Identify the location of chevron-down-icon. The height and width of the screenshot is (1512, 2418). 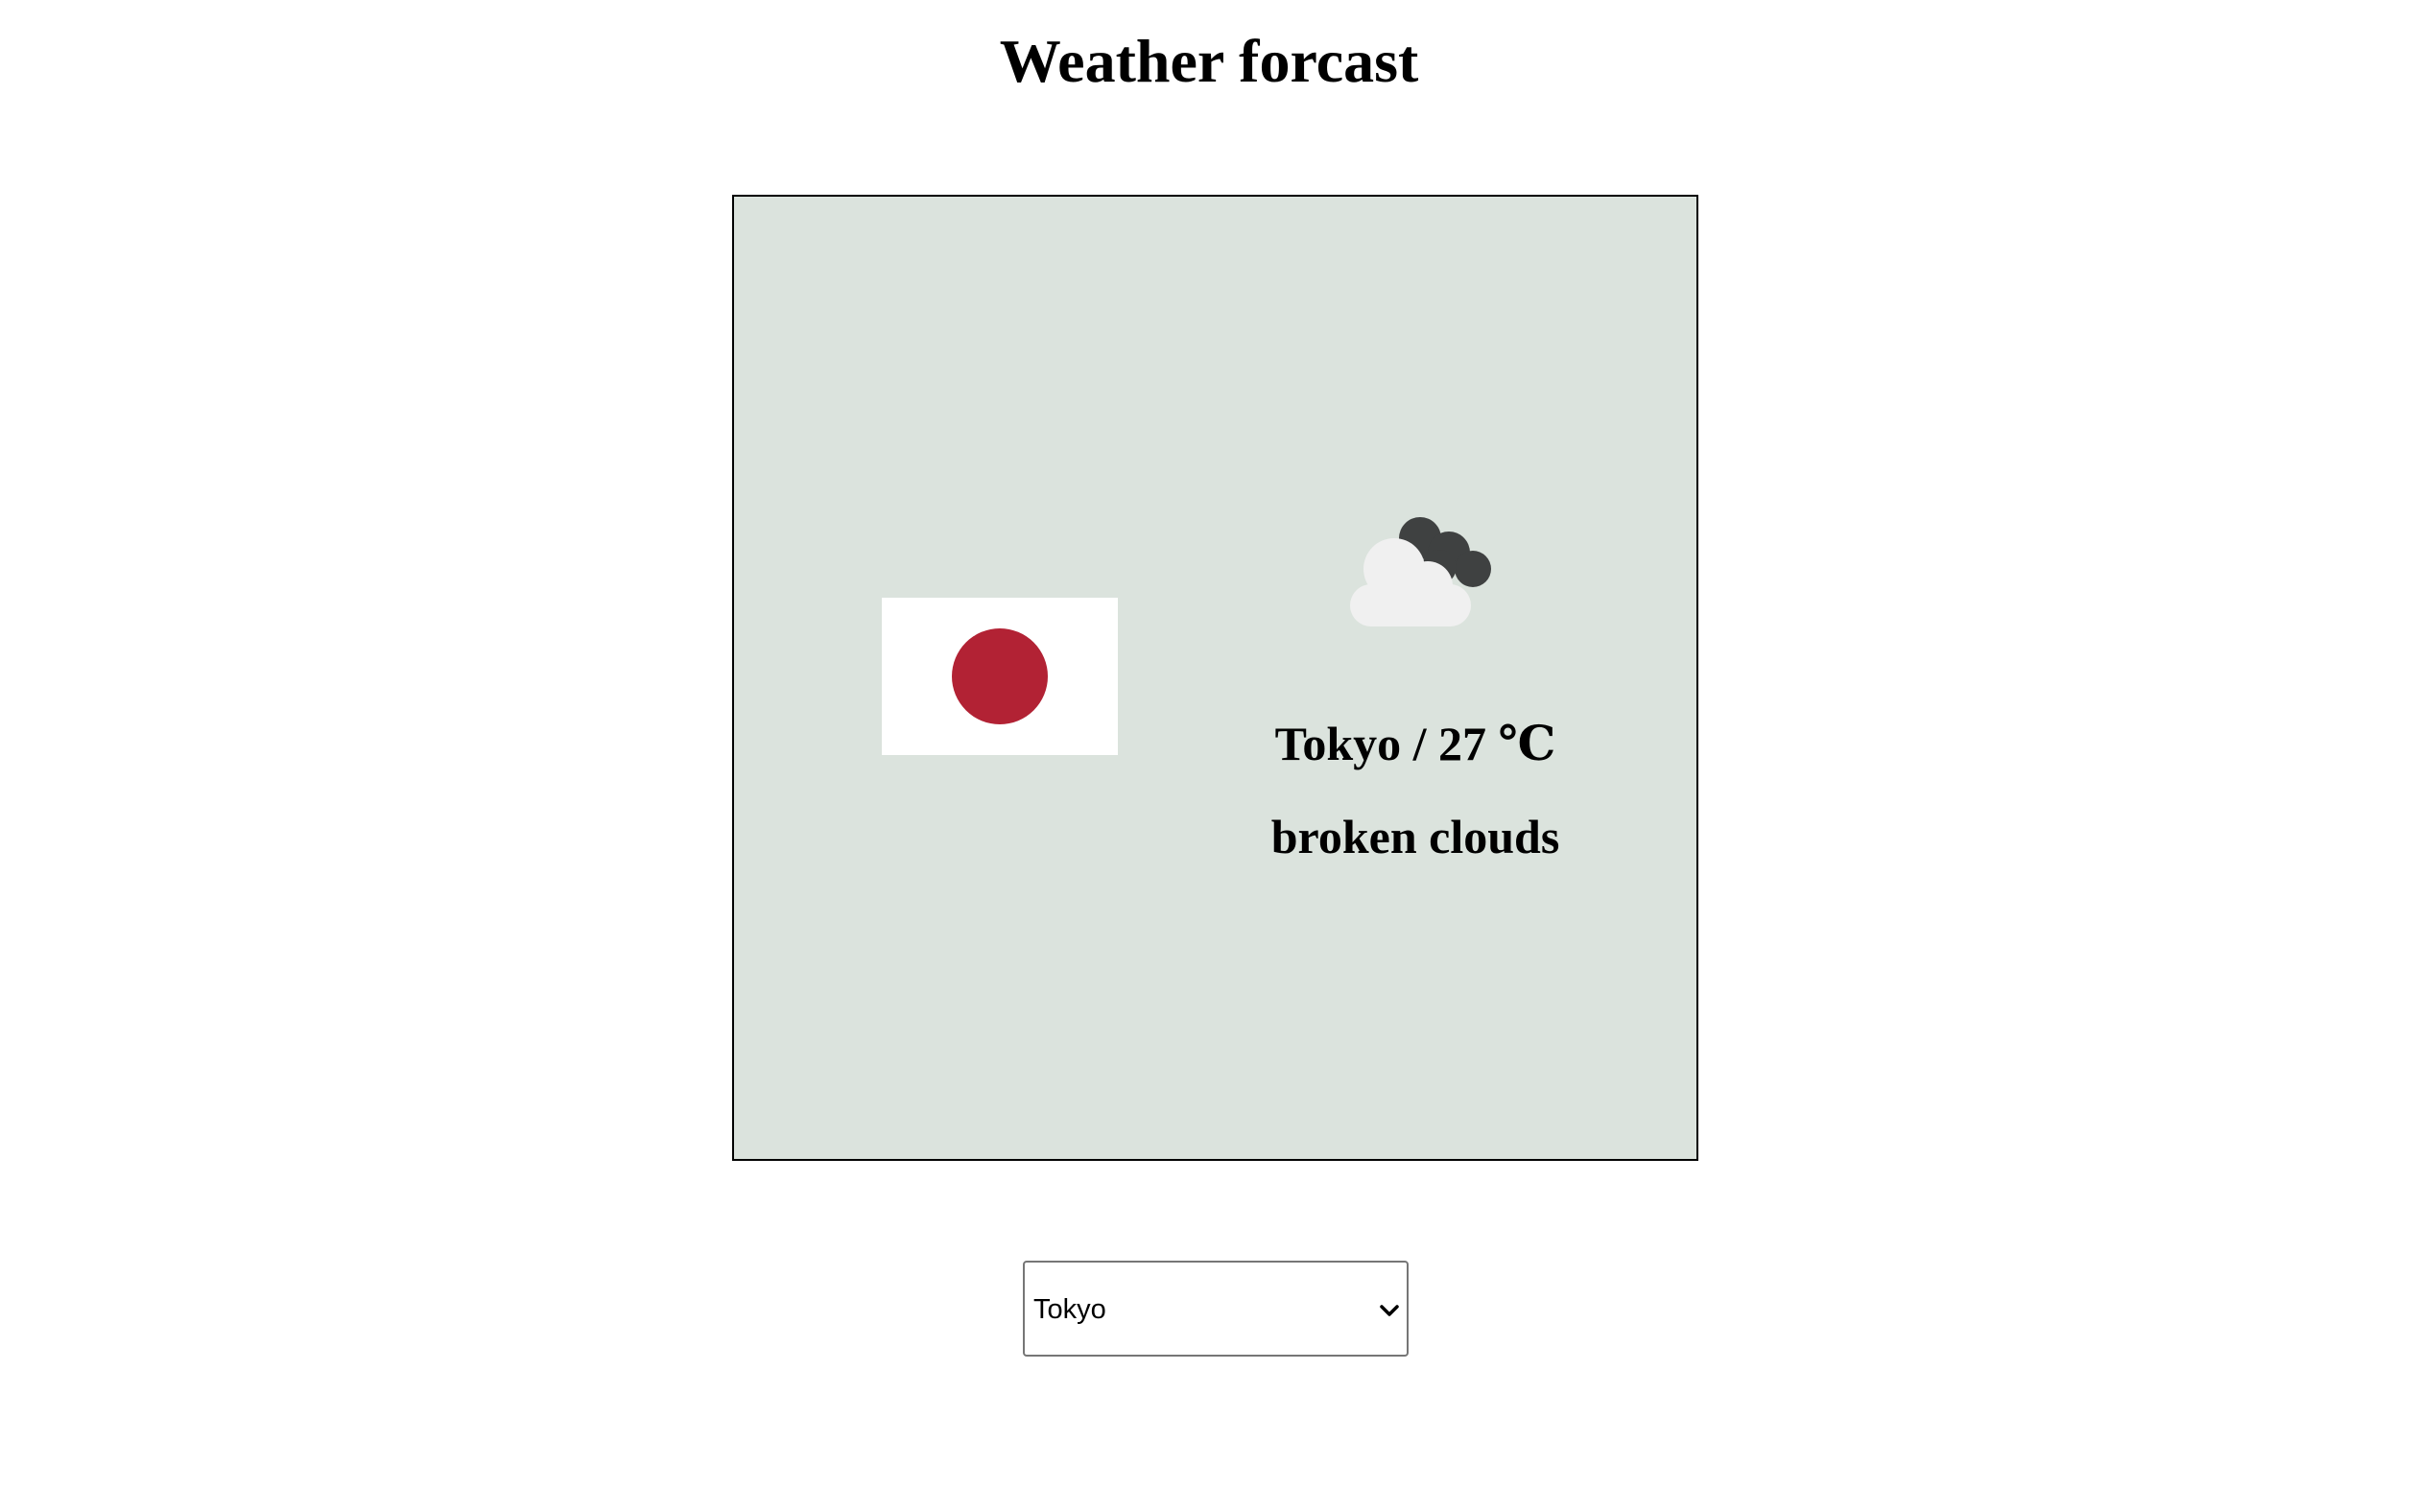
(1389, 1310).